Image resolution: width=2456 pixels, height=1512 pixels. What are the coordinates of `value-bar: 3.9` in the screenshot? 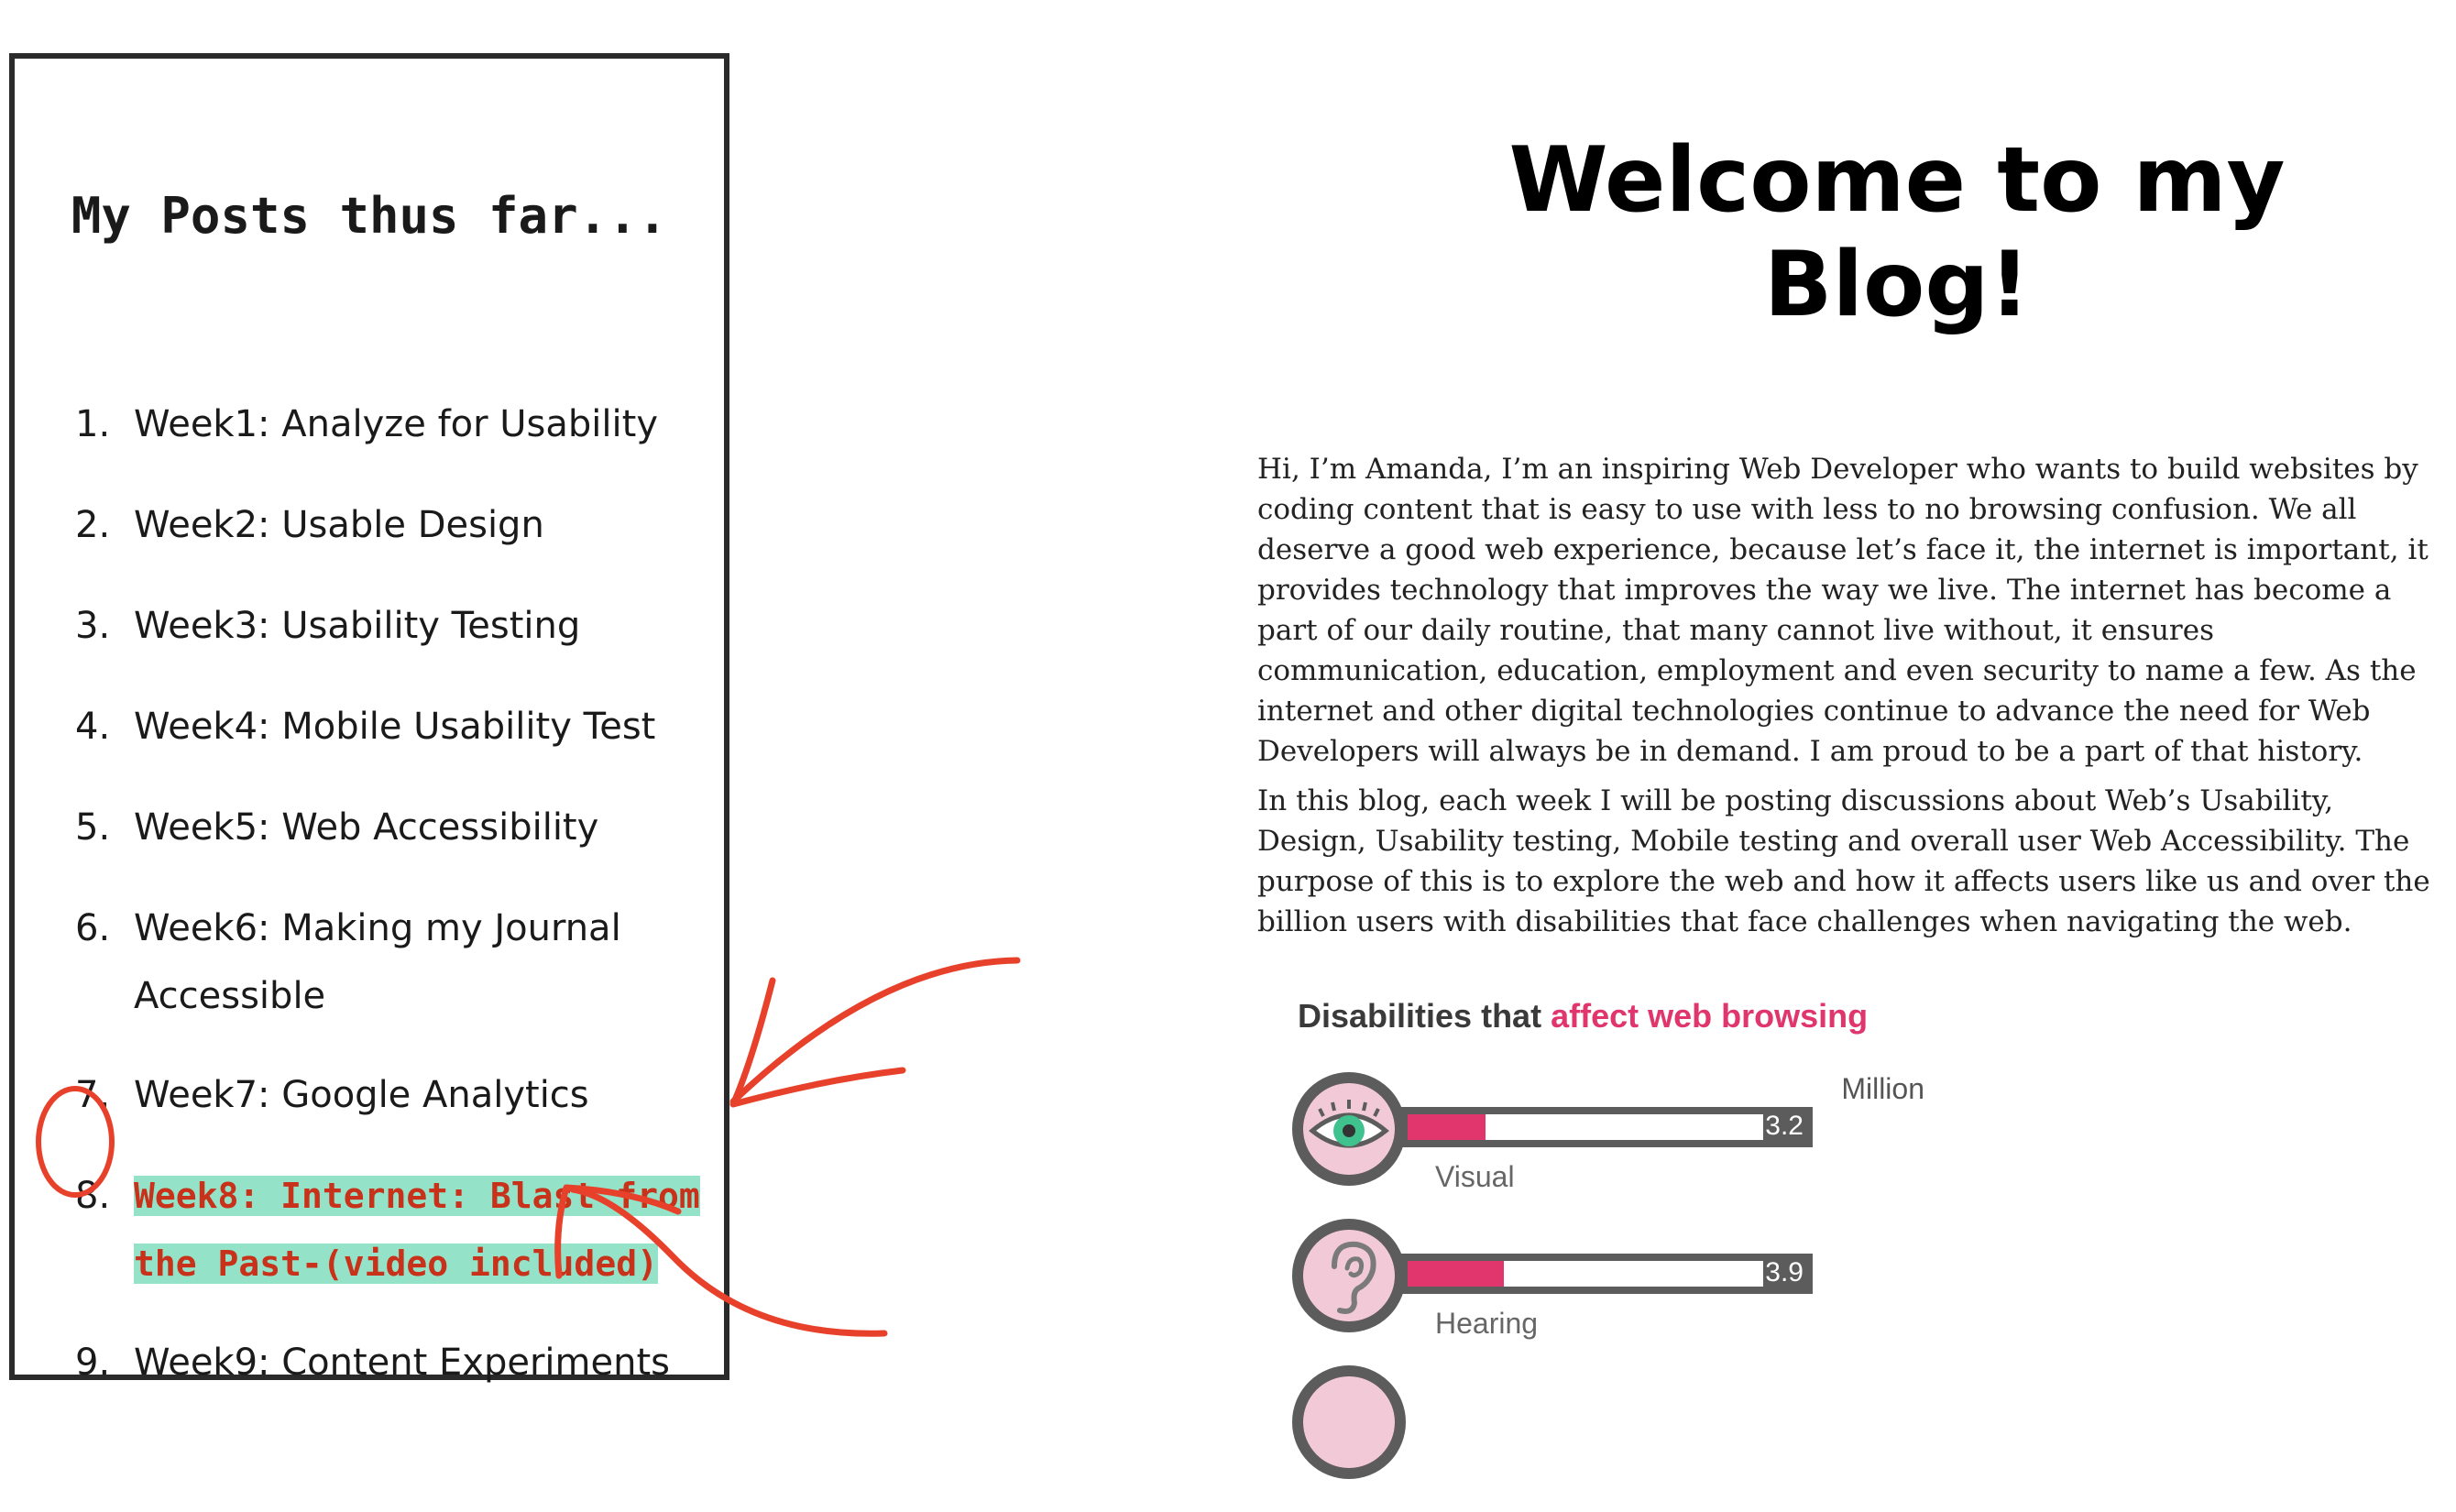 It's located at (1603, 1274).